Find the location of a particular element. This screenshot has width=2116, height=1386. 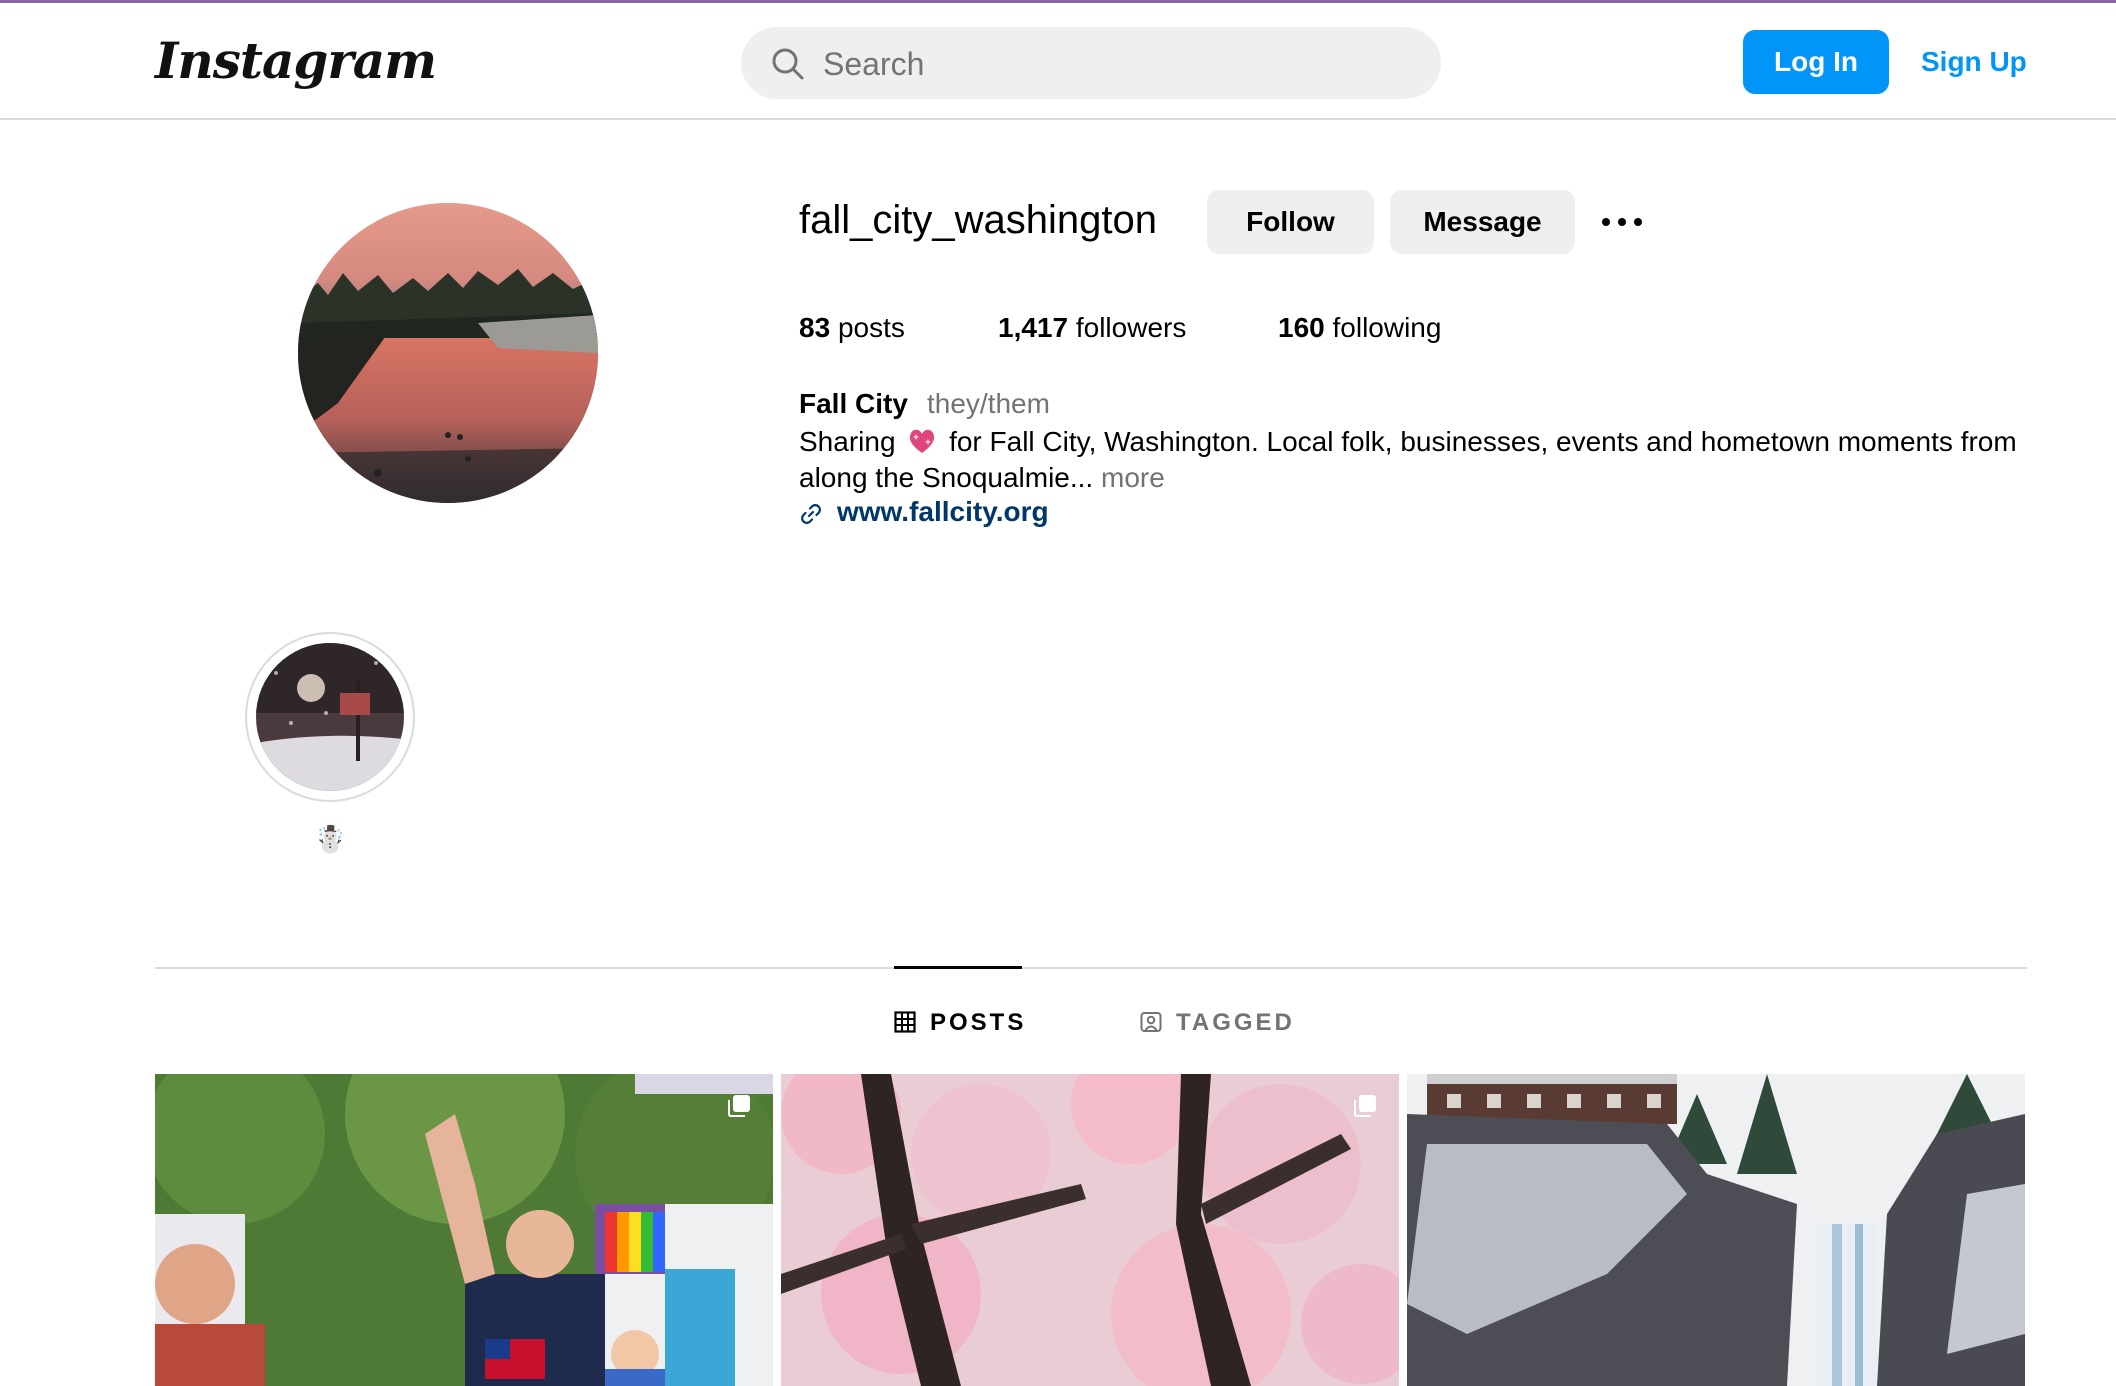

more-options-icon is located at coordinates (1622, 222).